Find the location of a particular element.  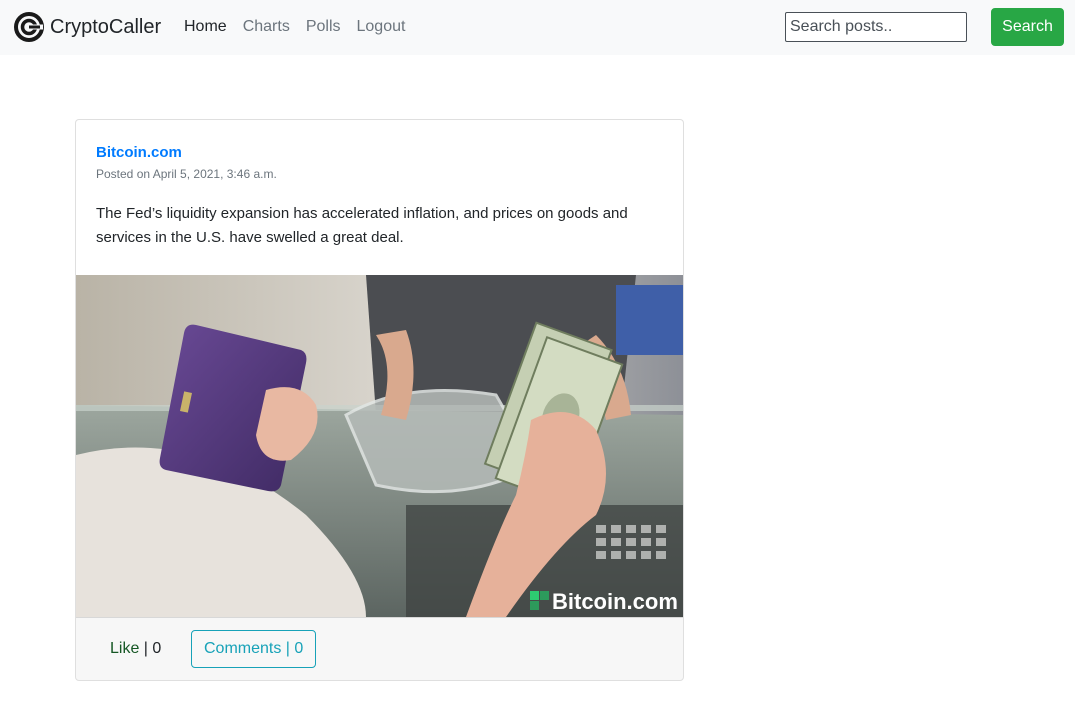

nav-links: Home Charts Polls Logout is located at coordinates (302, 27).